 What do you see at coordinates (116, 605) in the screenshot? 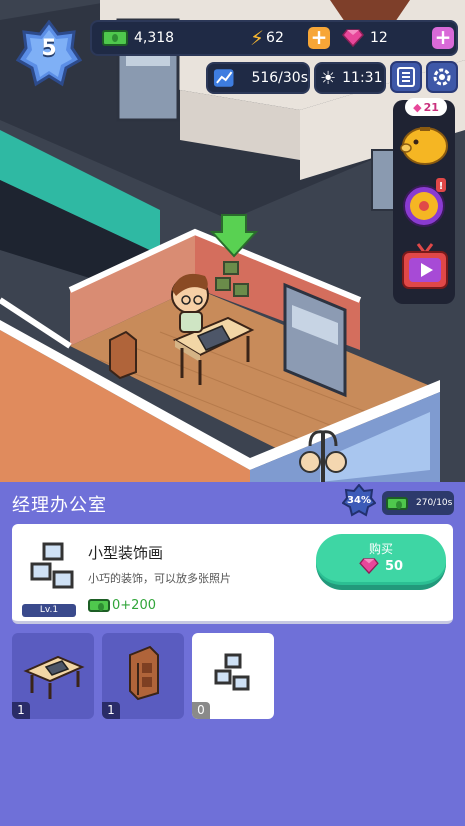
I see `item-bonus-base: 0` at bounding box center [116, 605].